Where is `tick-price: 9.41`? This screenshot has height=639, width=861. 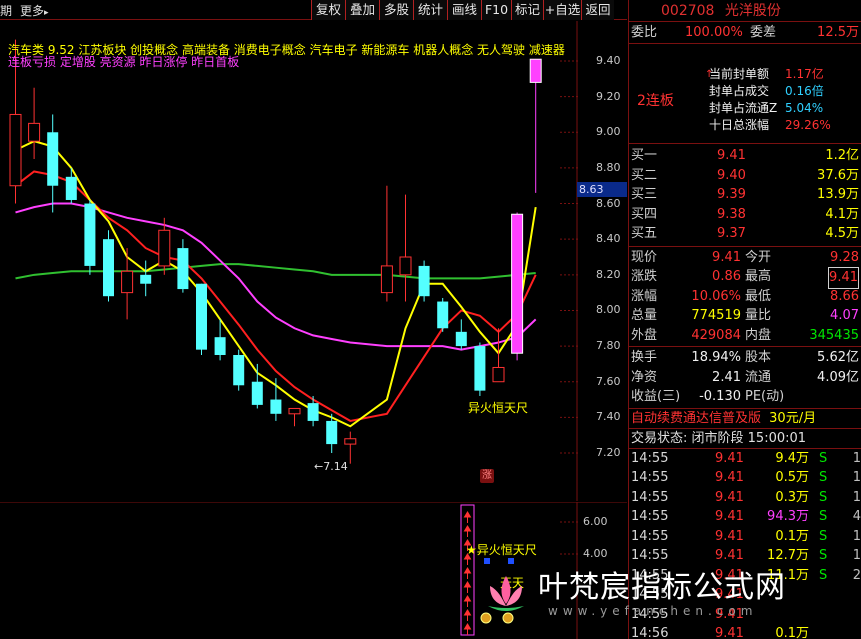 tick-price: 9.41 is located at coordinates (729, 497).